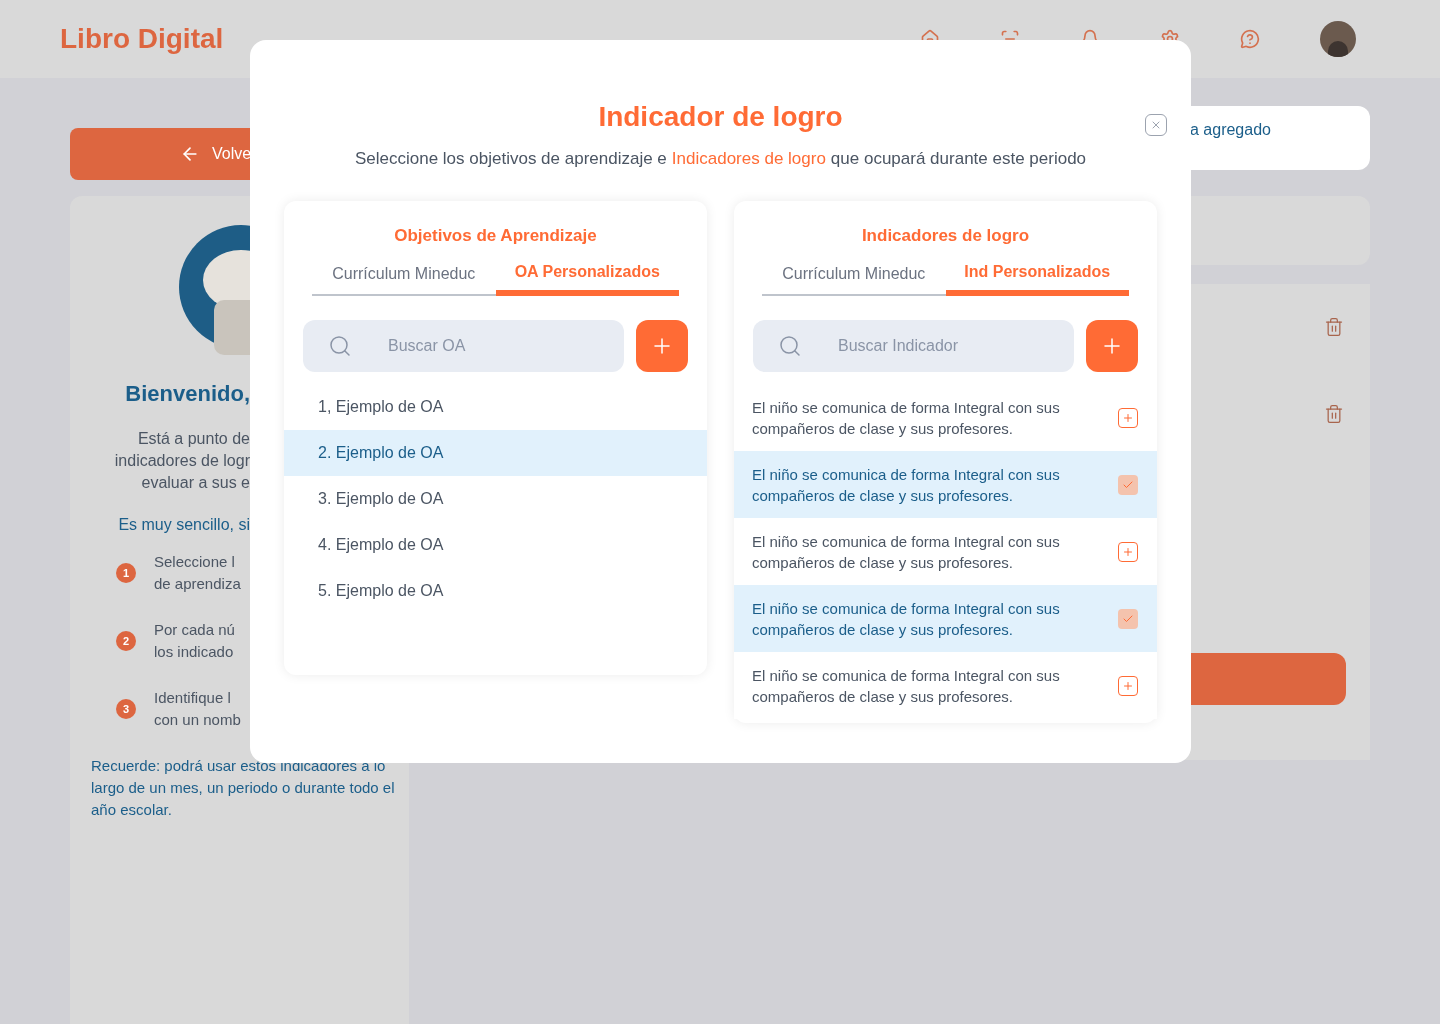  I want to click on objective-row: 1, Ejemplo de OA, so click(495, 407).